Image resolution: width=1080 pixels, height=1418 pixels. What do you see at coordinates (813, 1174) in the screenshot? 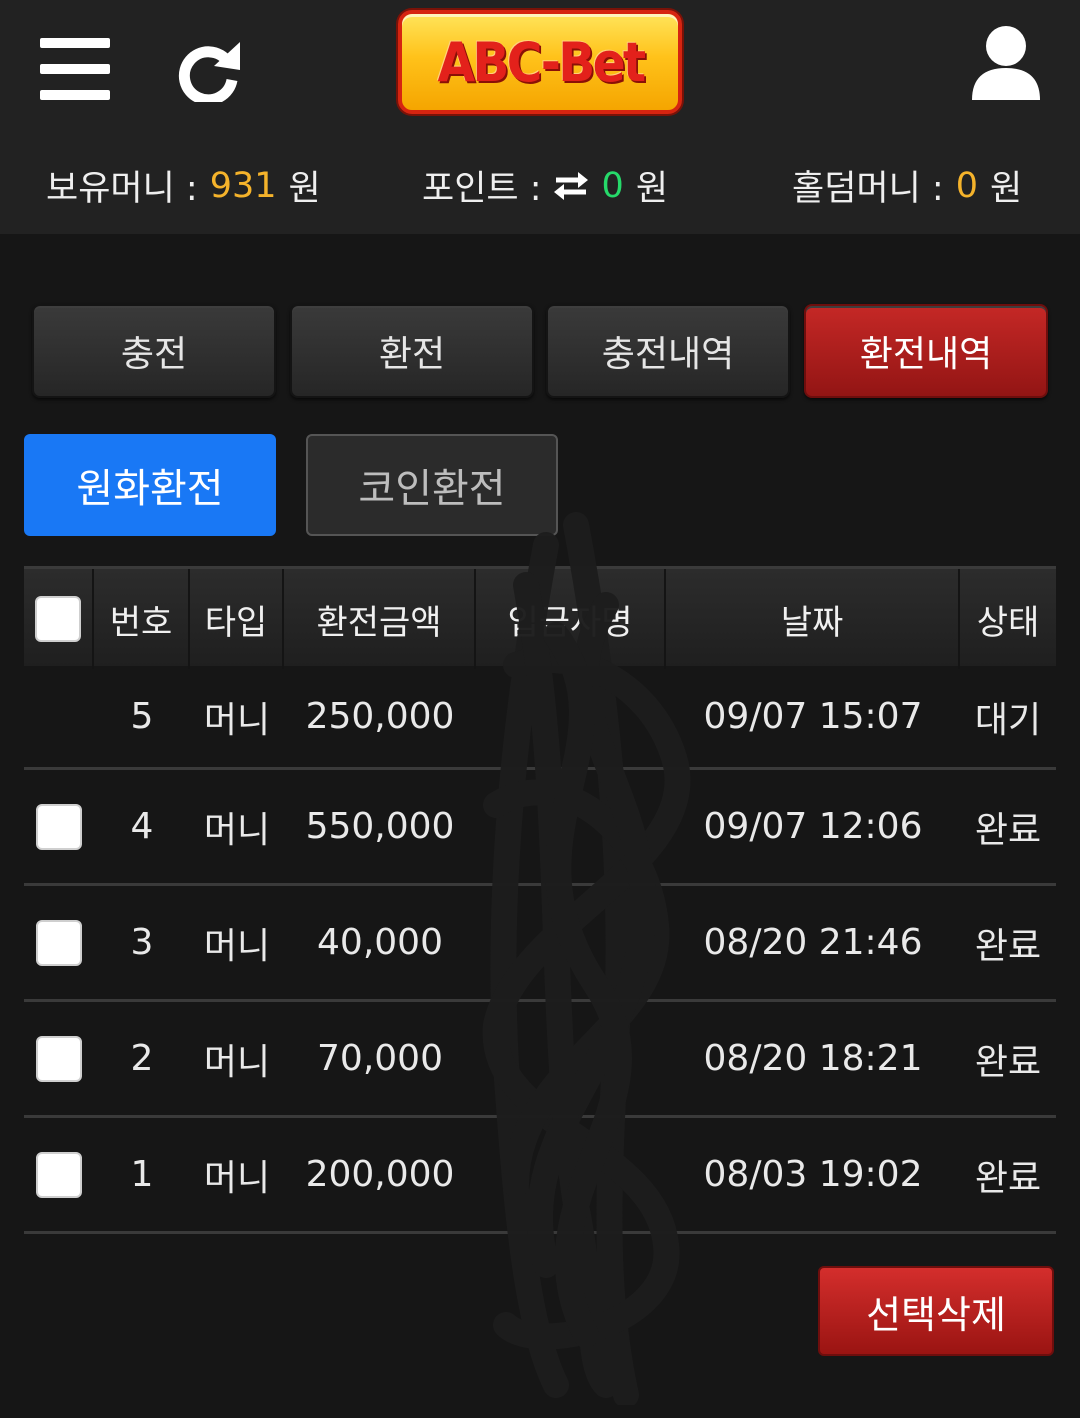
I see `row-date: 08/03 19:02` at bounding box center [813, 1174].